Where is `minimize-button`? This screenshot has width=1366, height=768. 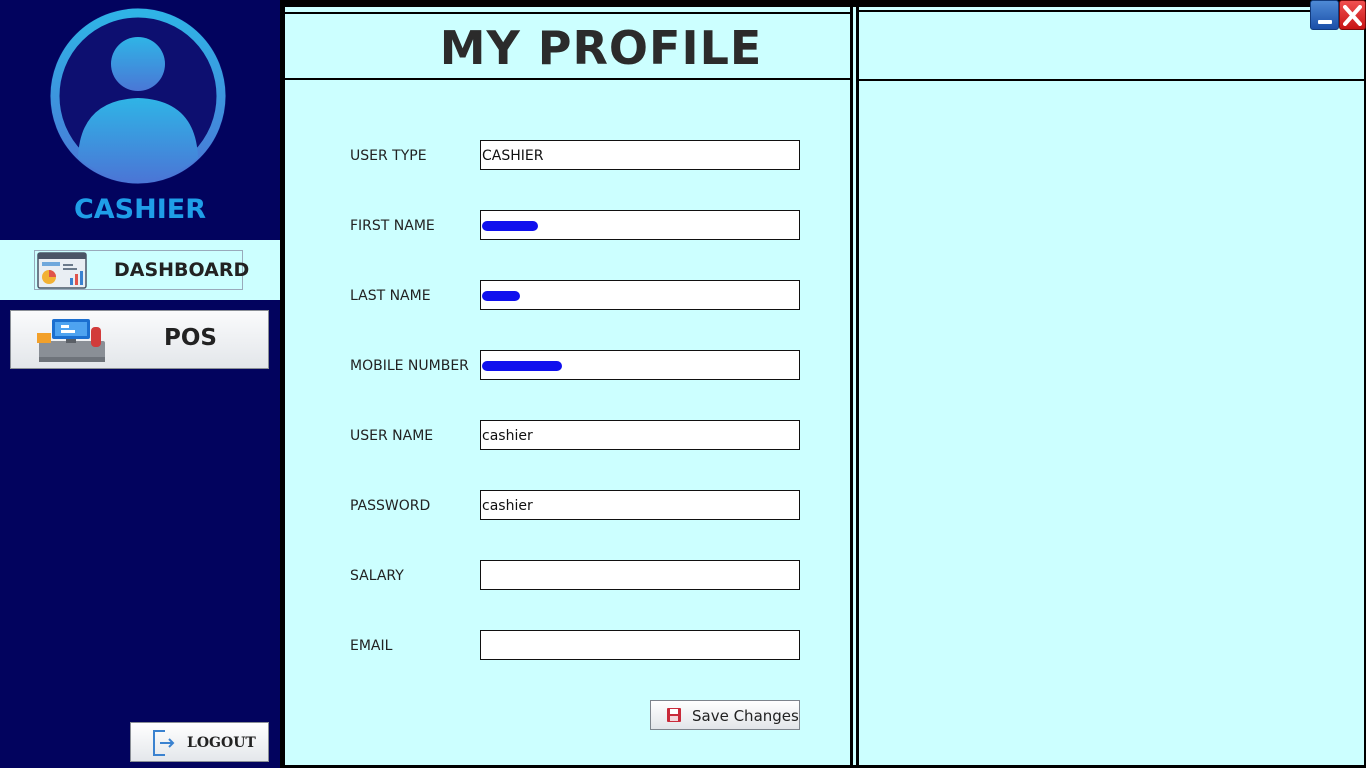
minimize-button is located at coordinates (1324, 15).